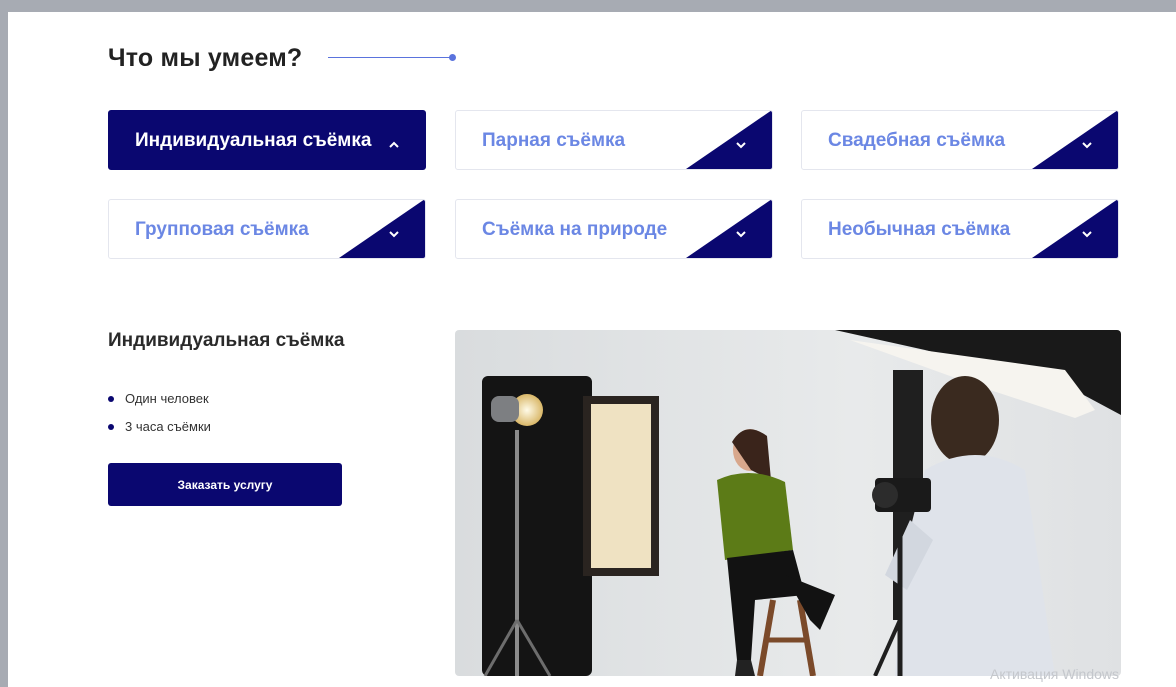 The image size is (1176, 687). I want to click on feature-text: Один человек, so click(167, 398).